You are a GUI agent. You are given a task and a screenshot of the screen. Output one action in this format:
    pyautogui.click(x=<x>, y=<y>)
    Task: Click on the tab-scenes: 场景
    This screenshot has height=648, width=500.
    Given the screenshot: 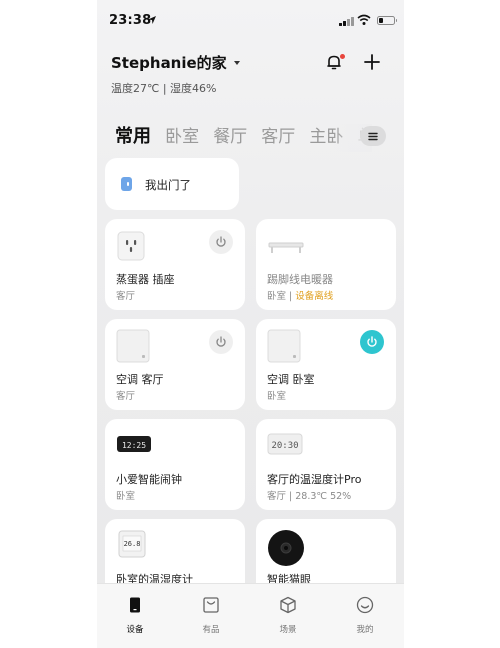 What is the action you would take?
    pyautogui.click(x=288, y=615)
    